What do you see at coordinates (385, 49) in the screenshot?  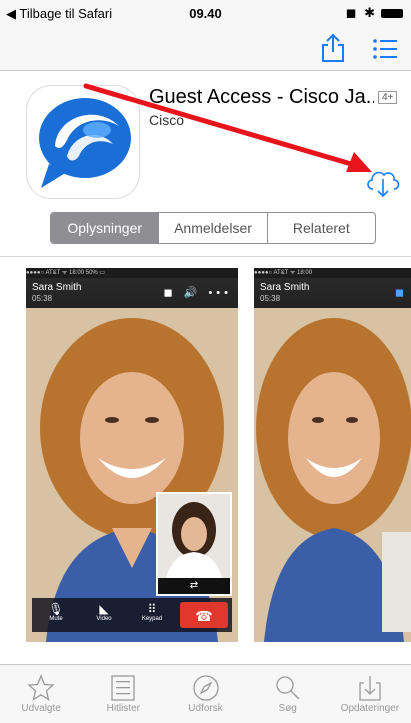 I see `list-menu-icon` at bounding box center [385, 49].